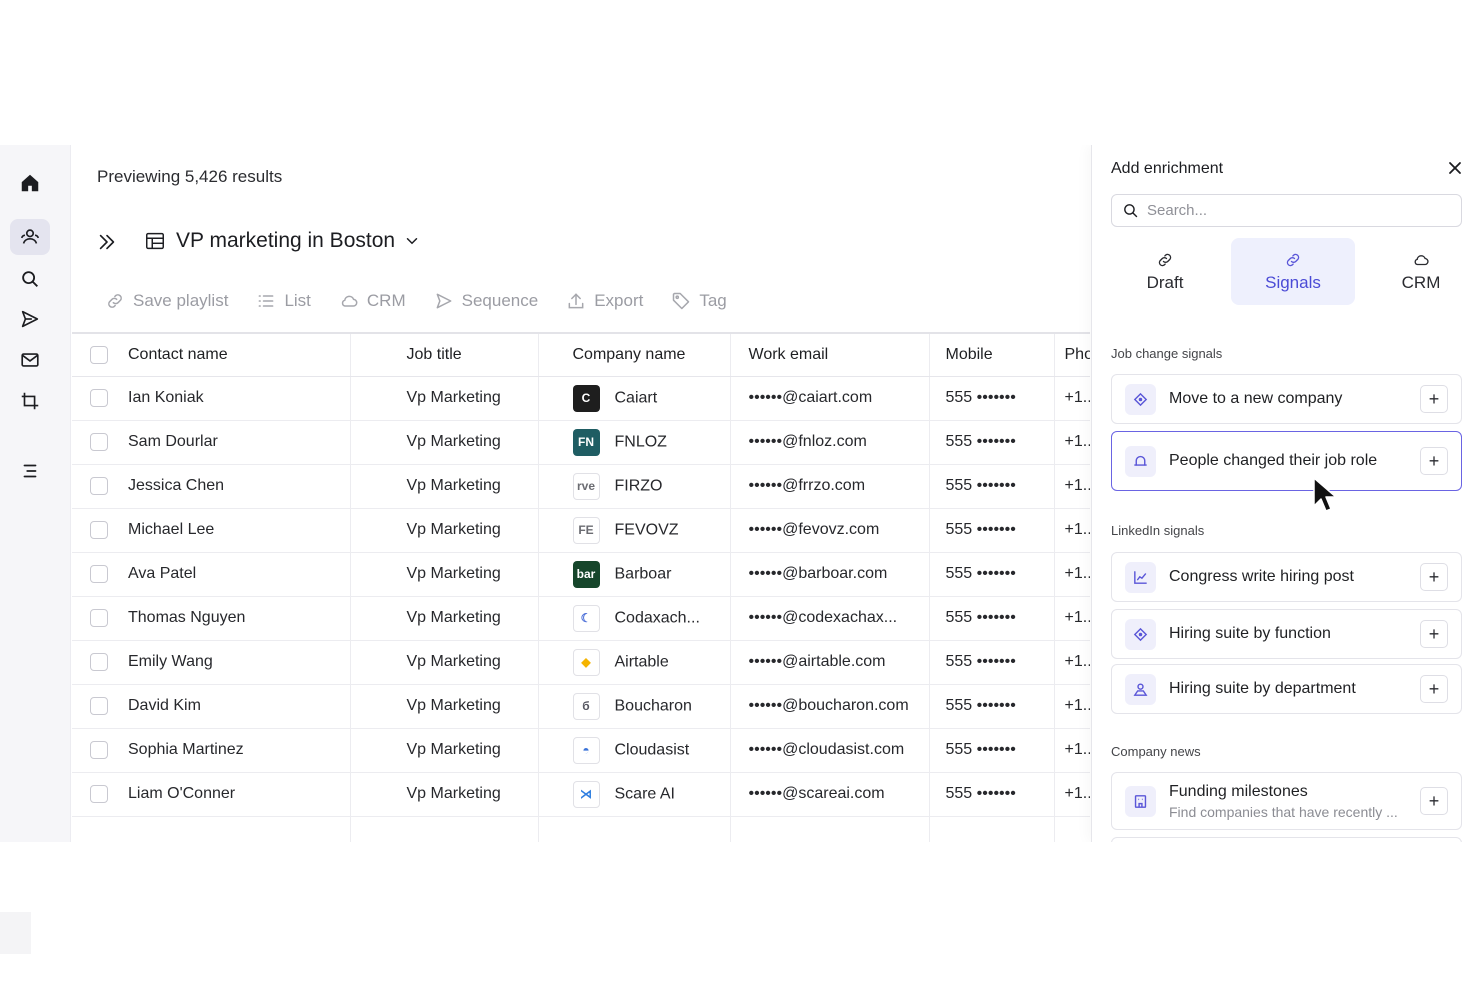 Image resolution: width=1480 pixels, height=987 pixels. I want to click on contact-name: Ian Koniak, so click(166, 397).